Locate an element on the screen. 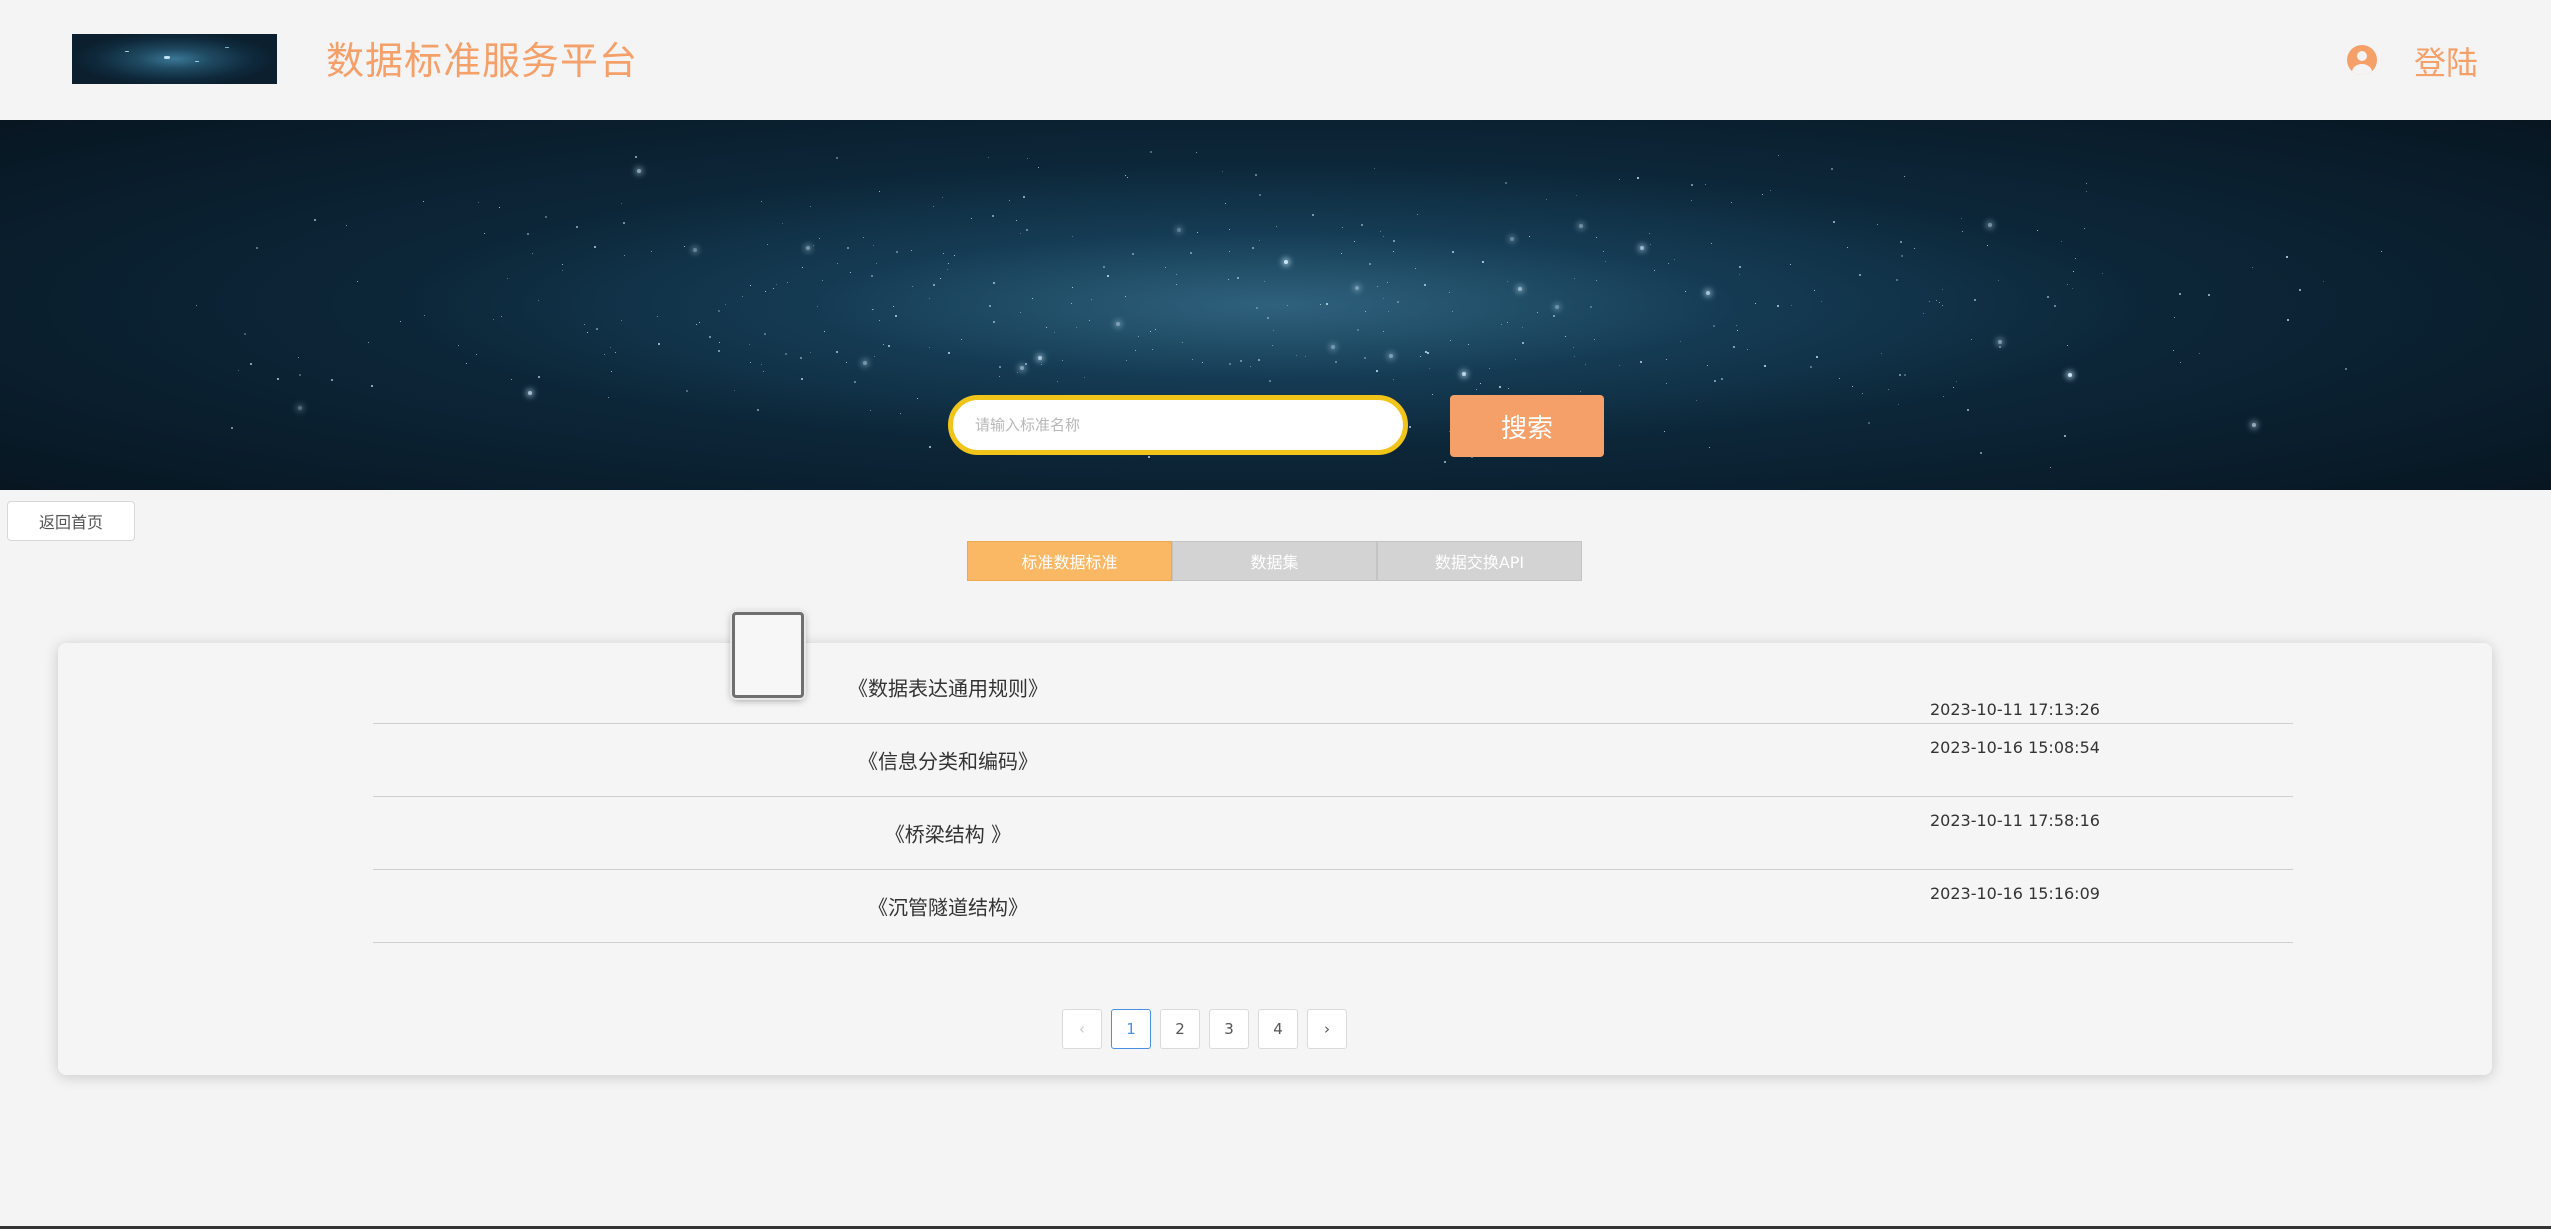 The image size is (2551, 1229). list-item: 《沉管隧道结构》 2023-10-16 15:16:09 is located at coordinates (1333, 906).